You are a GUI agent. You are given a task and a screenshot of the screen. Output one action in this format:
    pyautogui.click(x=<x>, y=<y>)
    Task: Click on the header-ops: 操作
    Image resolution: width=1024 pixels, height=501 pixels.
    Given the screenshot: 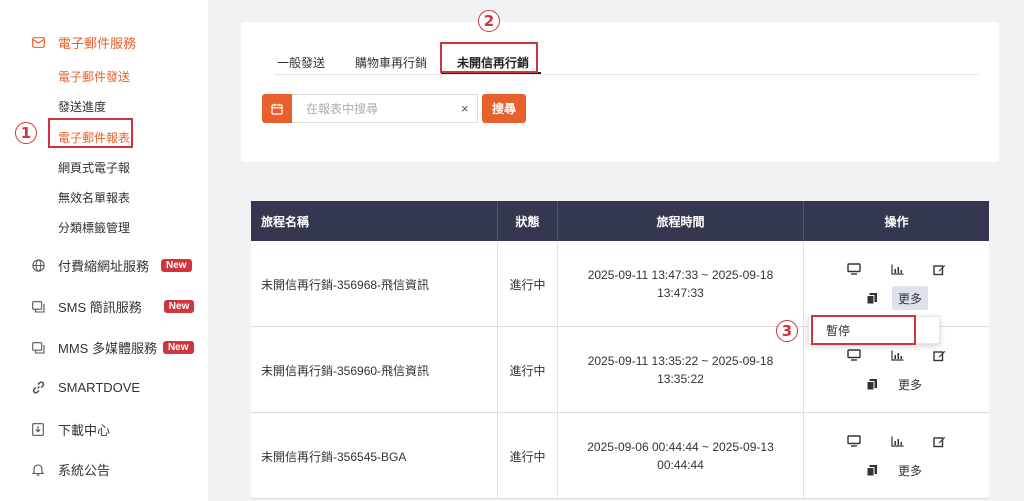 What is the action you would take?
    pyautogui.click(x=896, y=221)
    